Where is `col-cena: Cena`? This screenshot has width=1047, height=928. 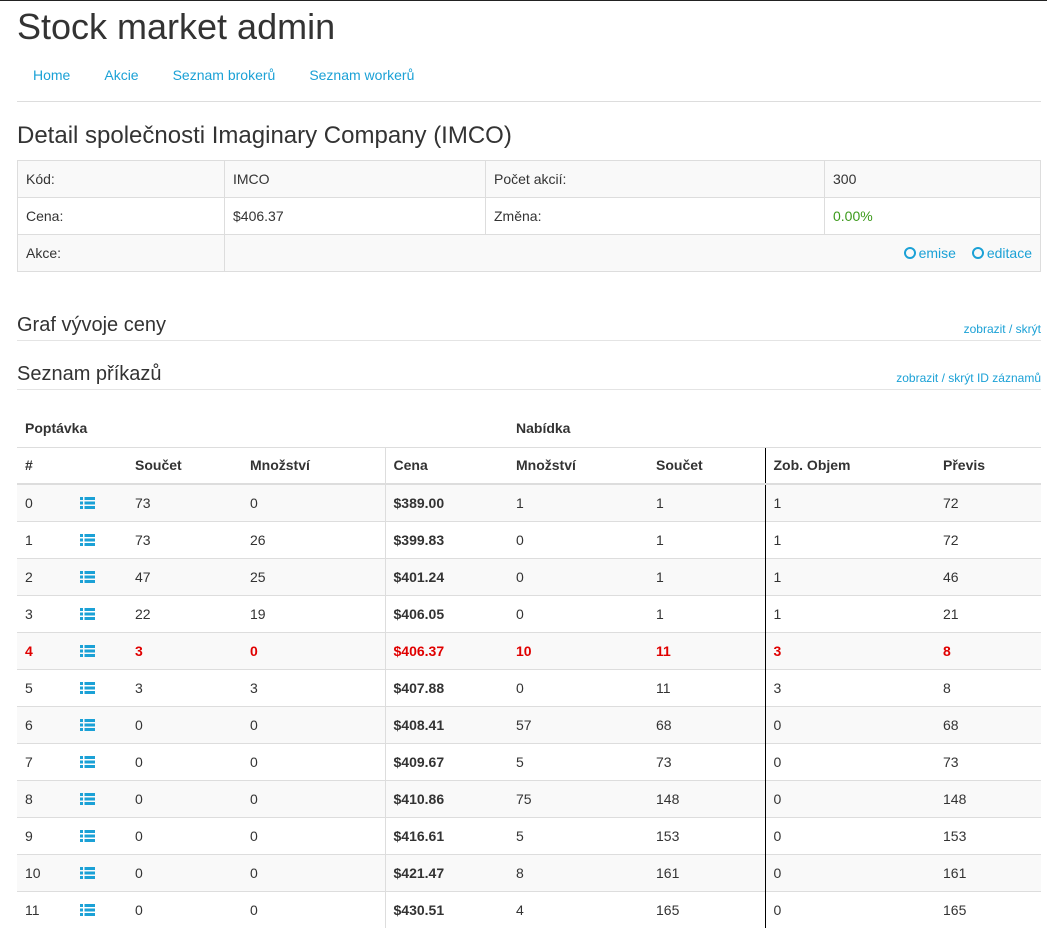 col-cena: Cena is located at coordinates (446, 465).